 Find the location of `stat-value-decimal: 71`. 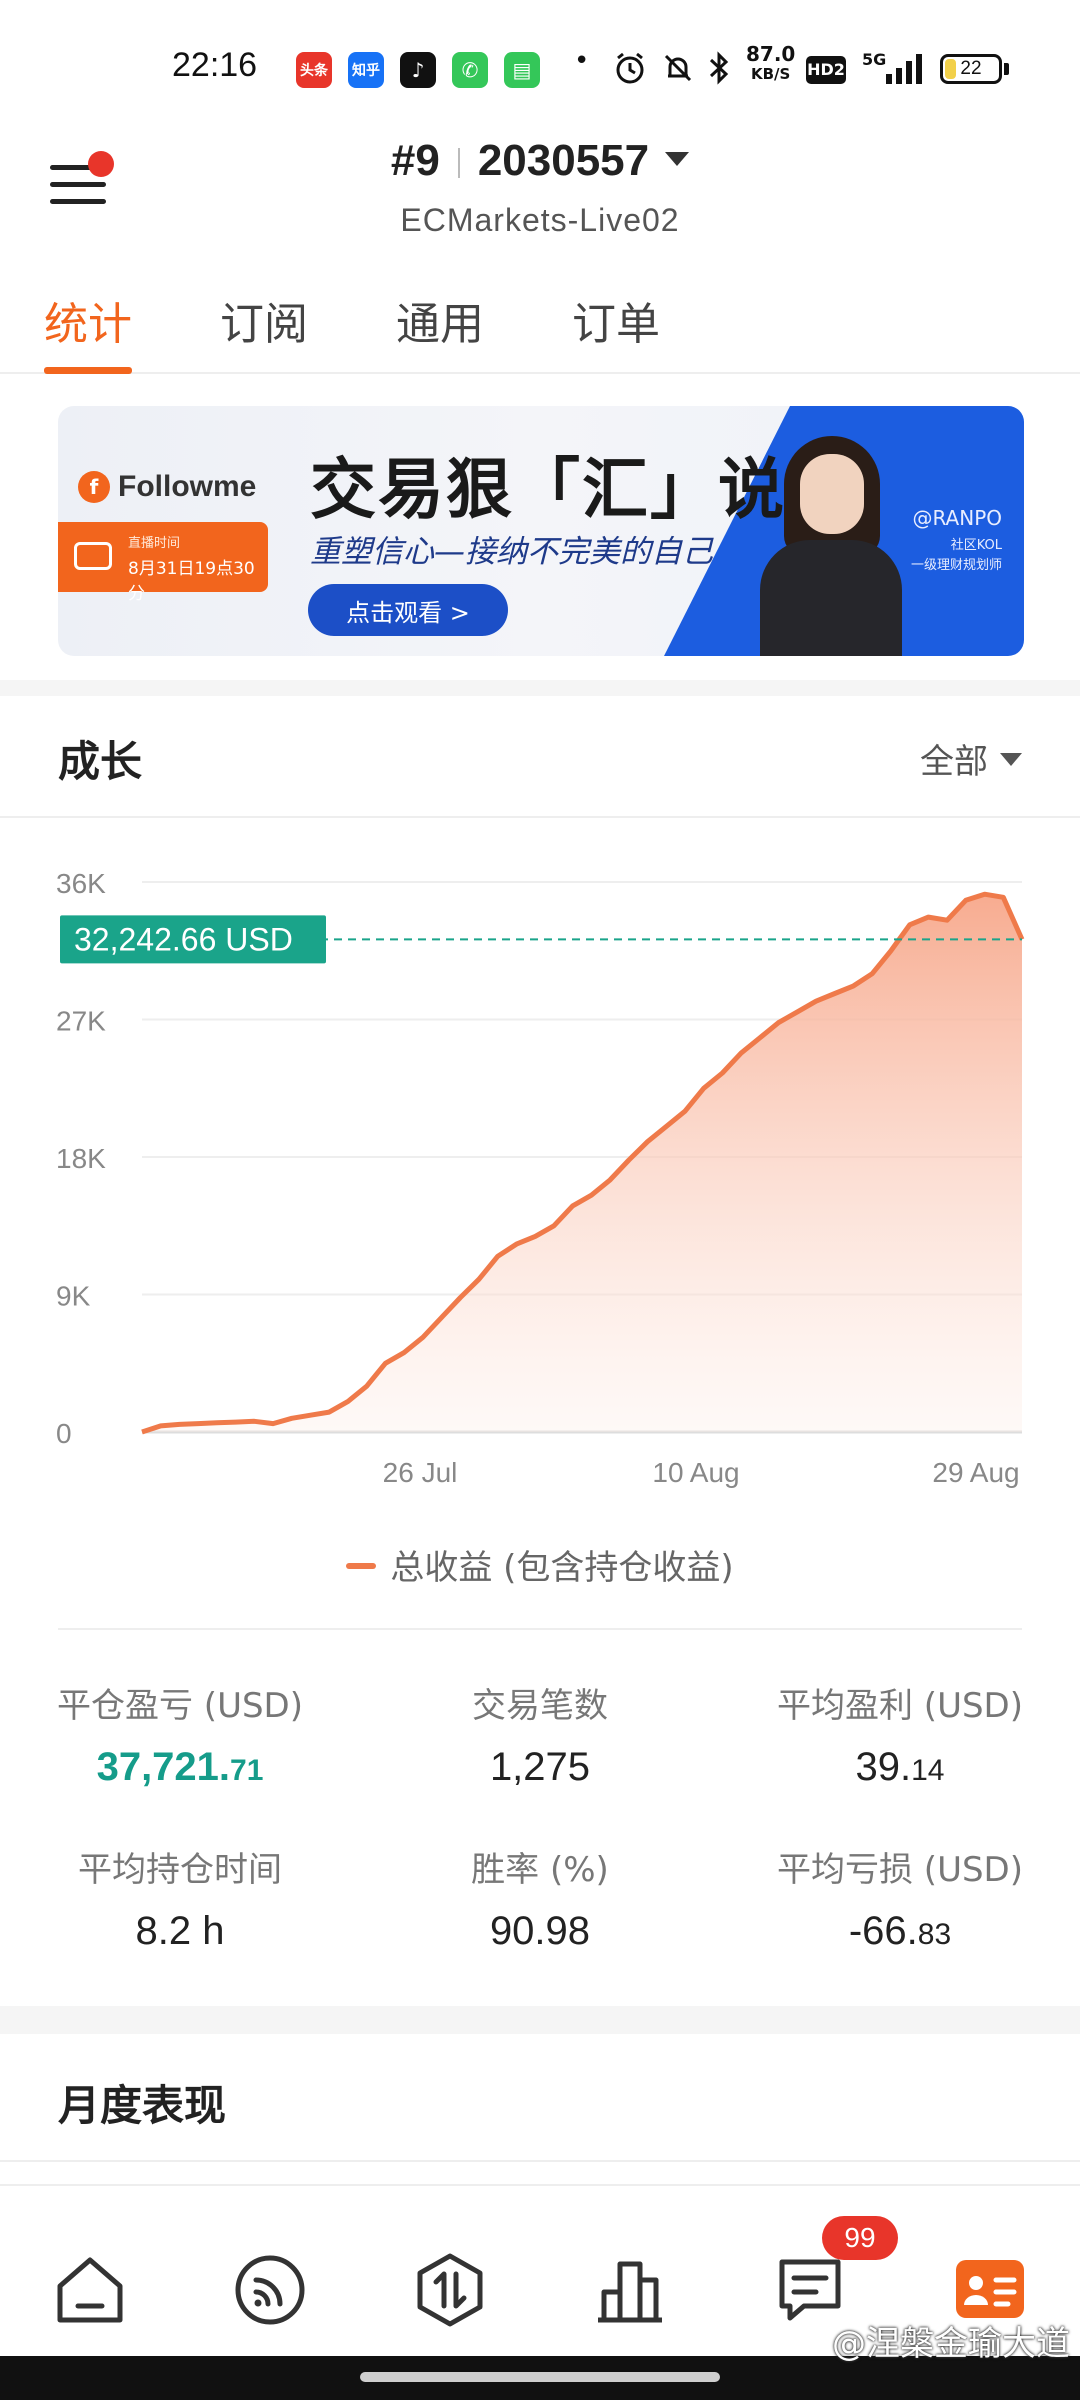

stat-value-decimal: 71 is located at coordinates (247, 1770).